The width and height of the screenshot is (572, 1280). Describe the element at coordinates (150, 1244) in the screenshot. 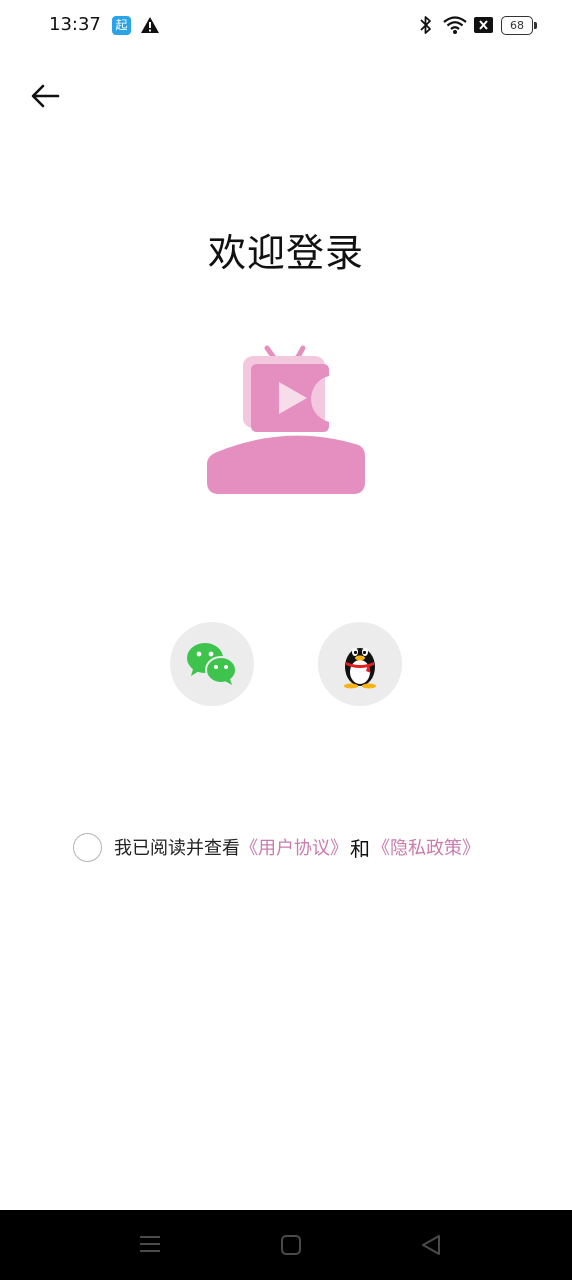

I see `menu-icon` at that location.